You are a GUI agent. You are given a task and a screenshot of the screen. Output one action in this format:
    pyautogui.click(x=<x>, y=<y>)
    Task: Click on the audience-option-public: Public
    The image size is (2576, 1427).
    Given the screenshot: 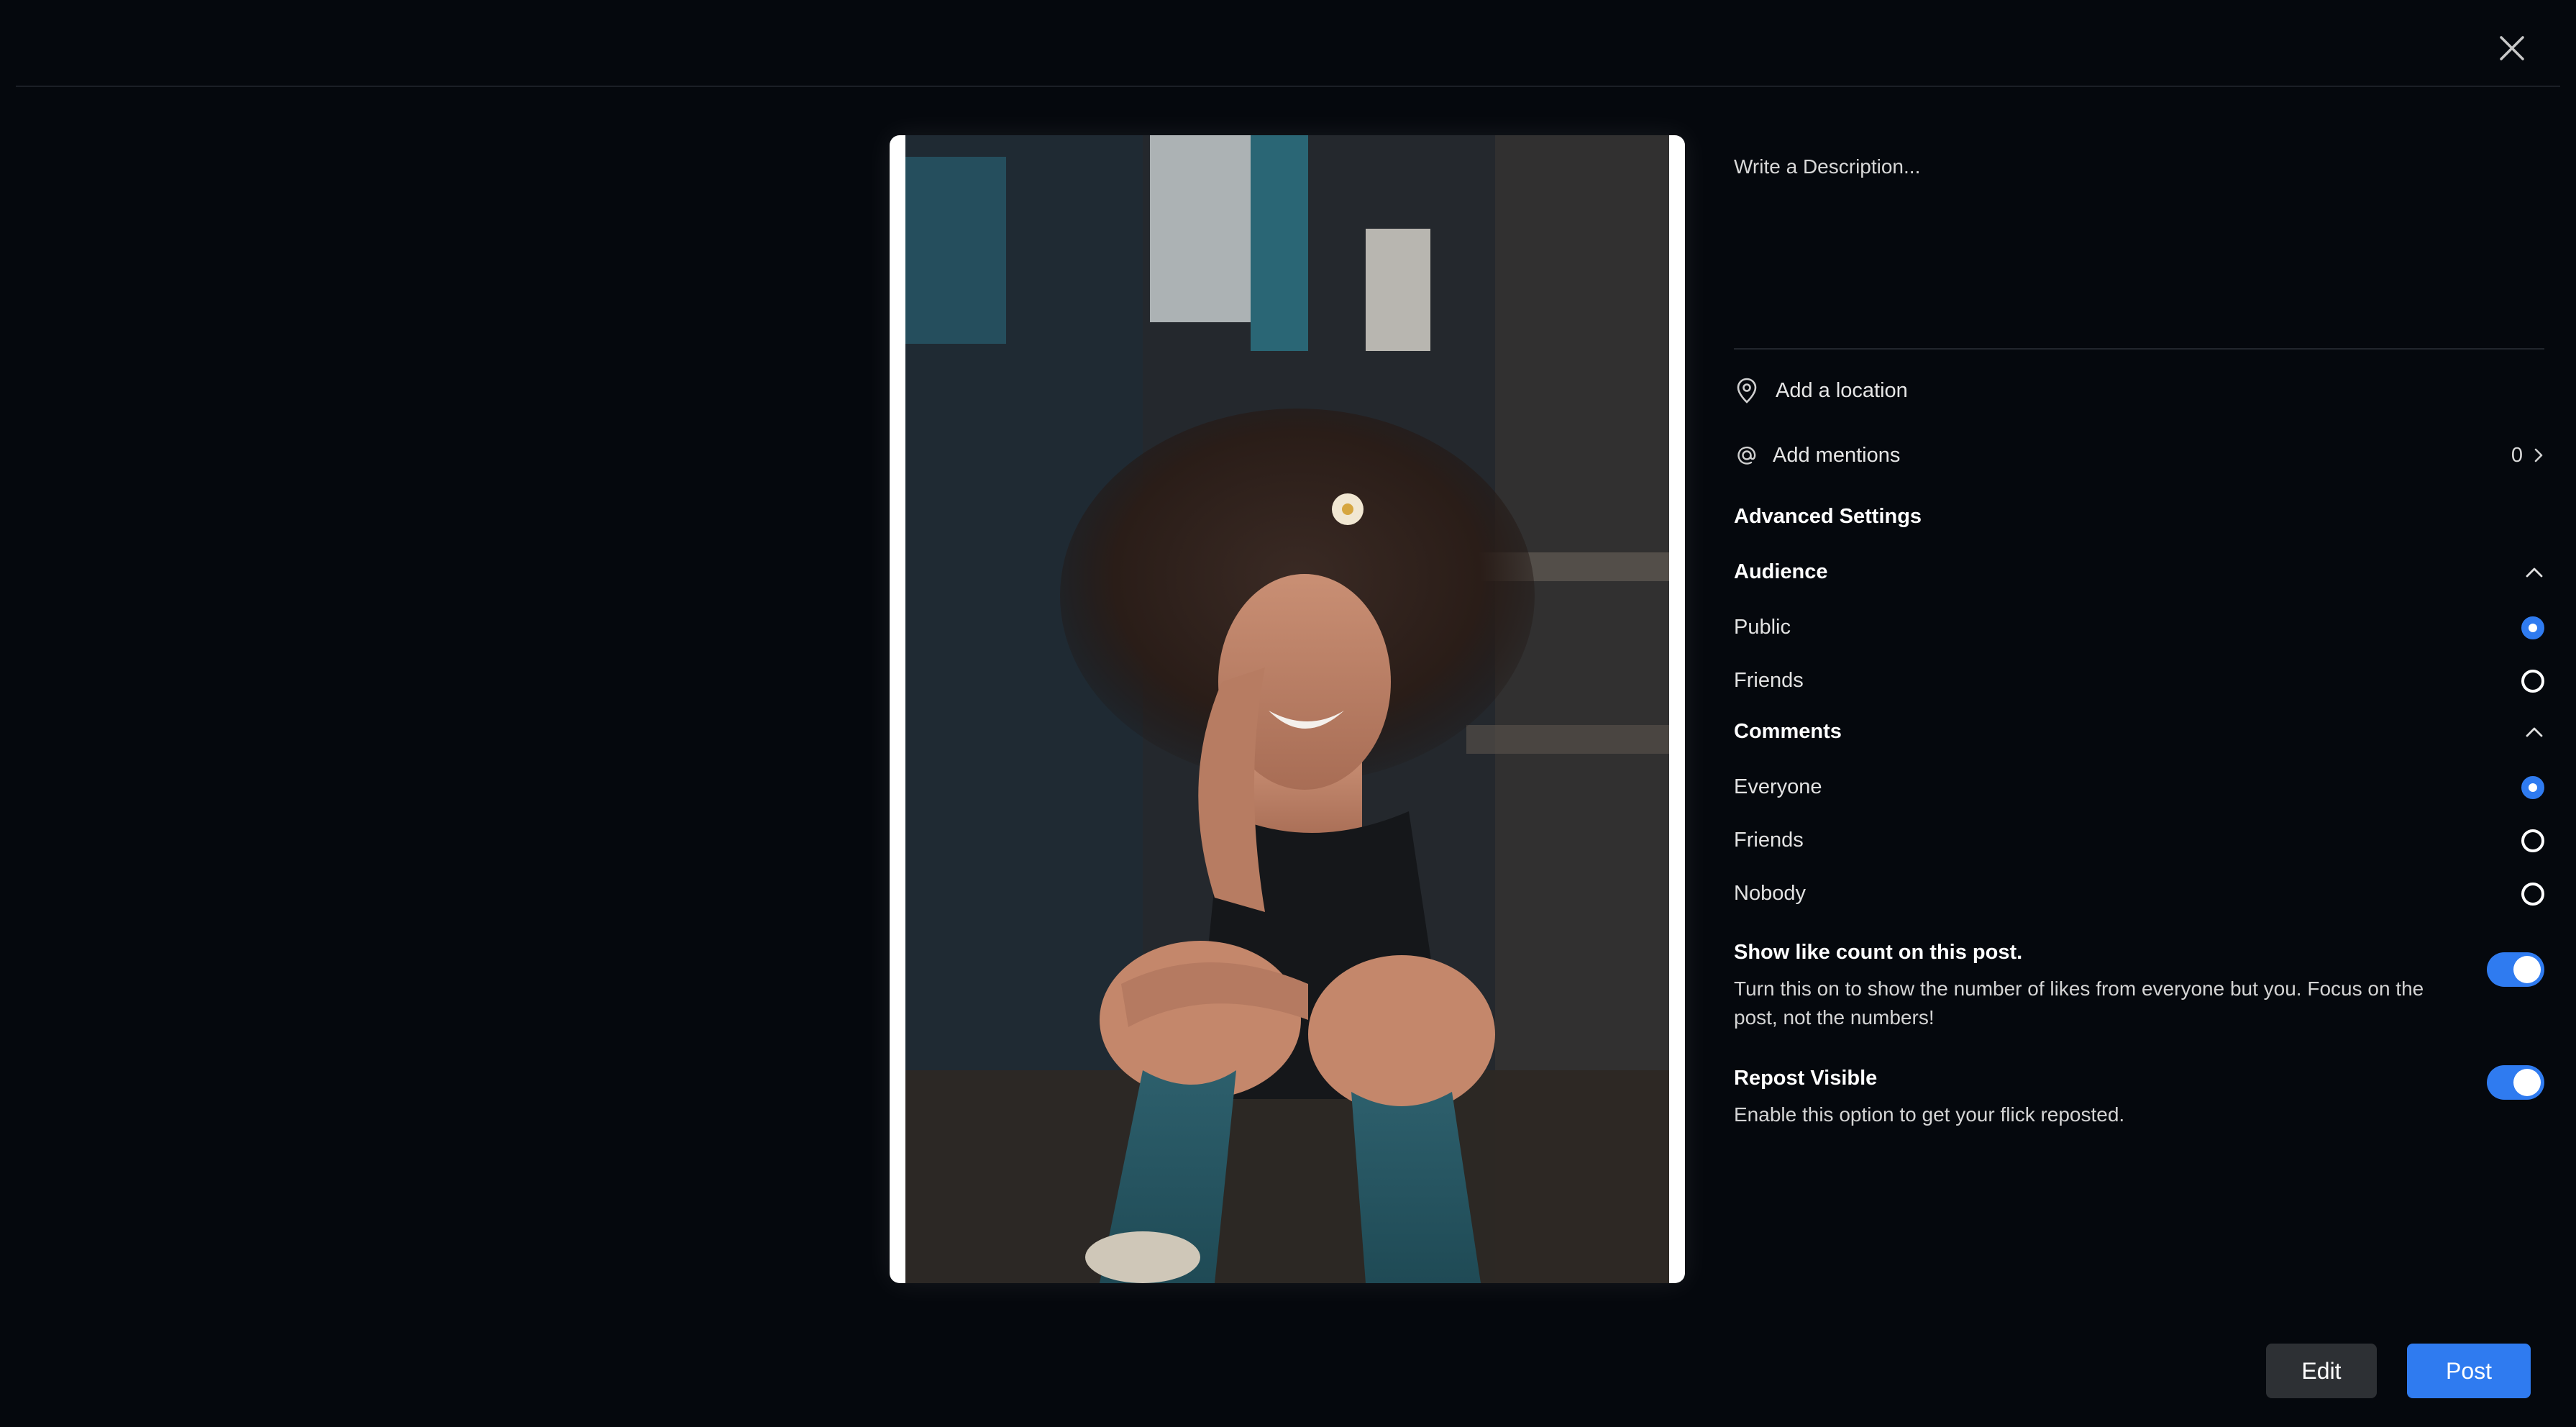 What is the action you would take?
    pyautogui.click(x=2139, y=627)
    